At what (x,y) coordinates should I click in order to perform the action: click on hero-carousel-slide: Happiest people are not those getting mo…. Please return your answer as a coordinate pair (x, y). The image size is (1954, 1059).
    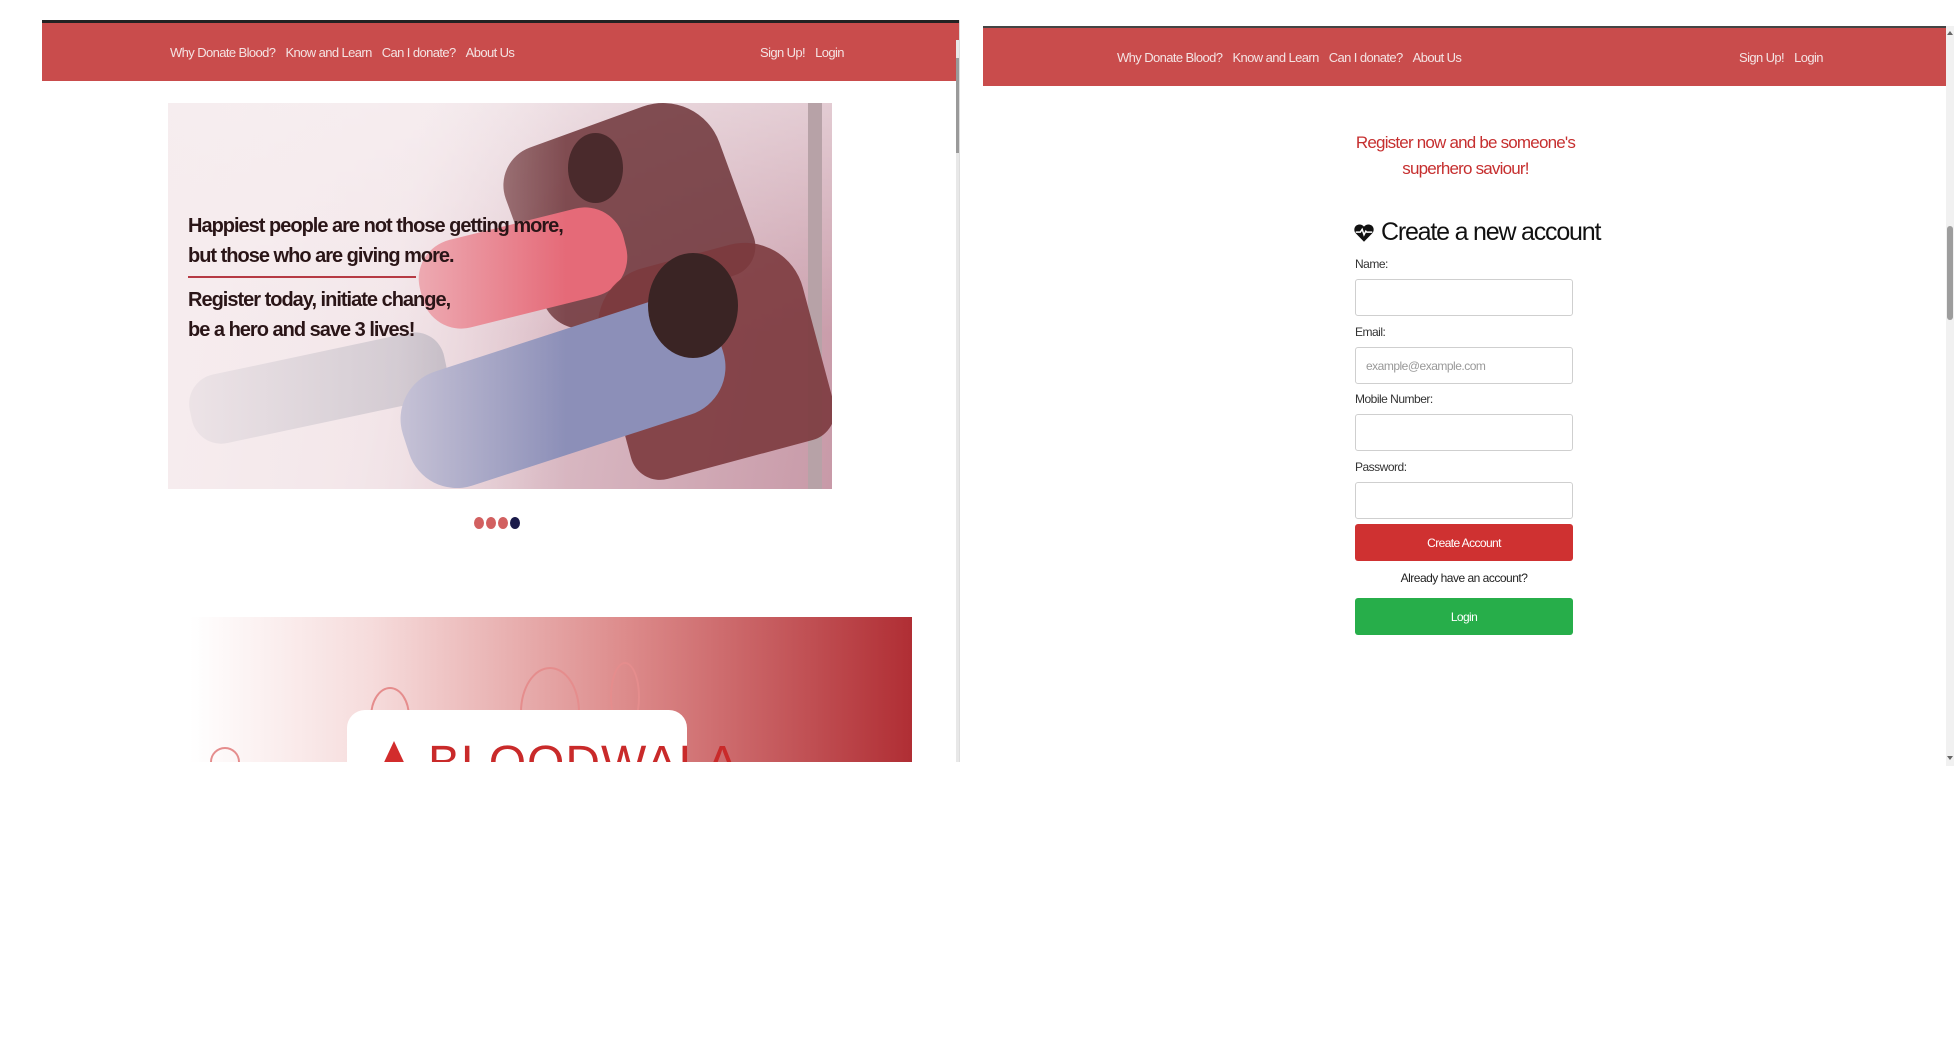
    Looking at the image, I should click on (500, 296).